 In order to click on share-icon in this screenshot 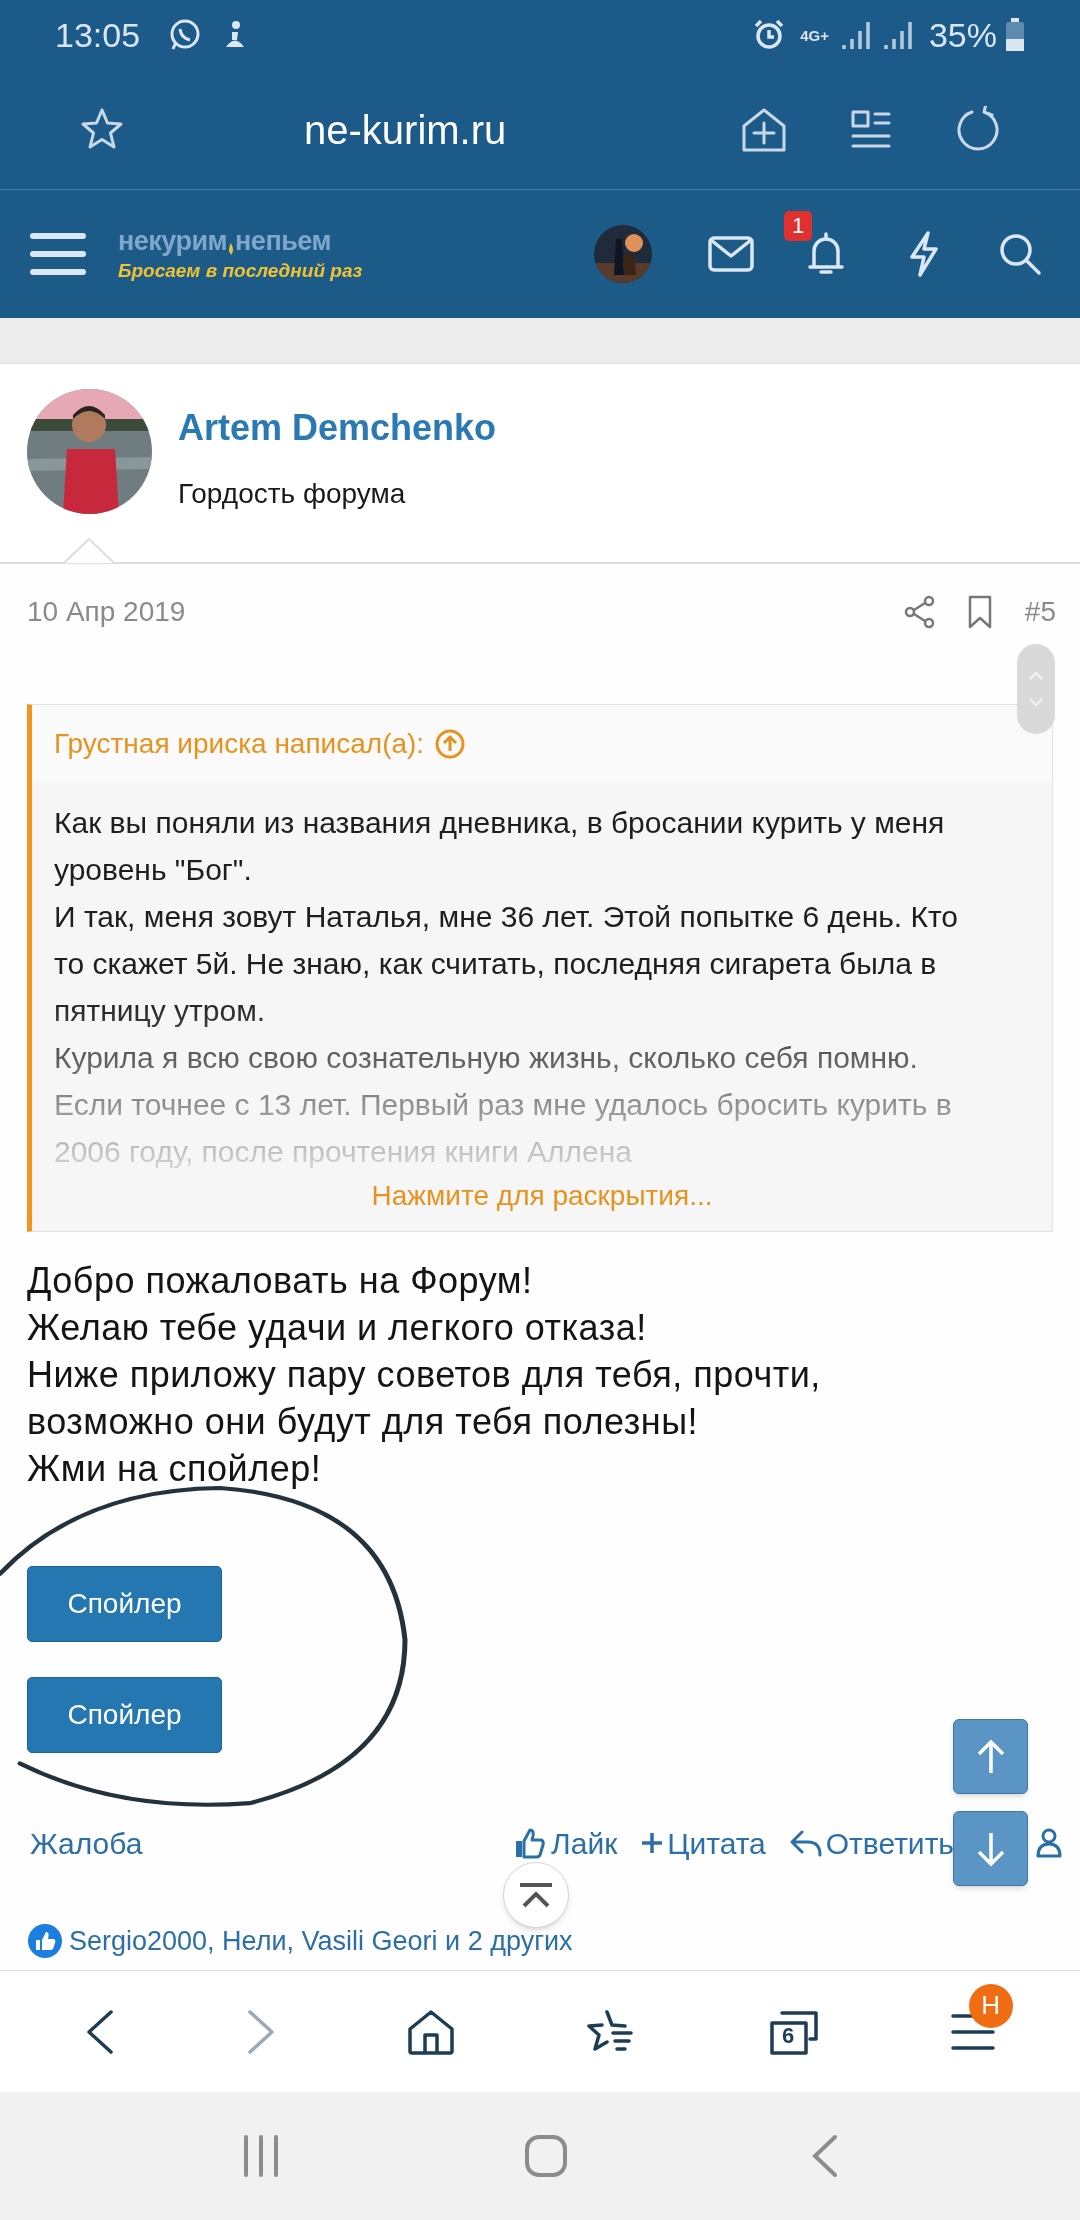, I will do `click(919, 611)`.